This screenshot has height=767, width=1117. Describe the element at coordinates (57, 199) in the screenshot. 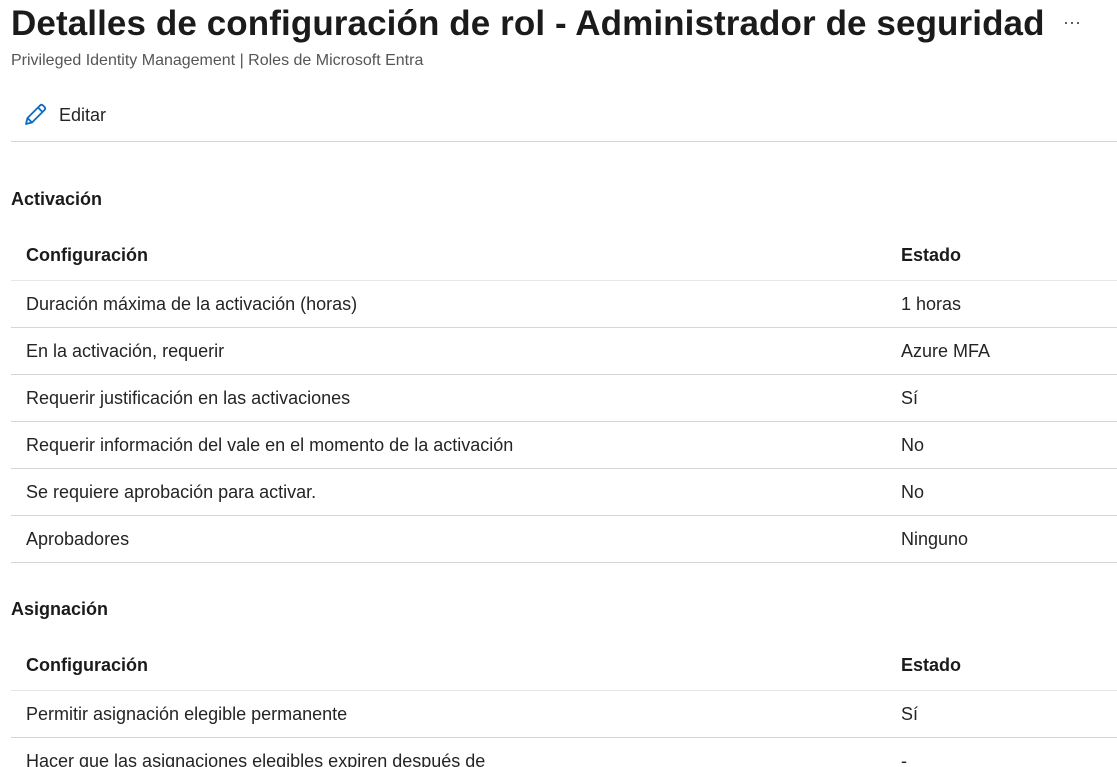

I see `section-title-activation: Activación` at that location.